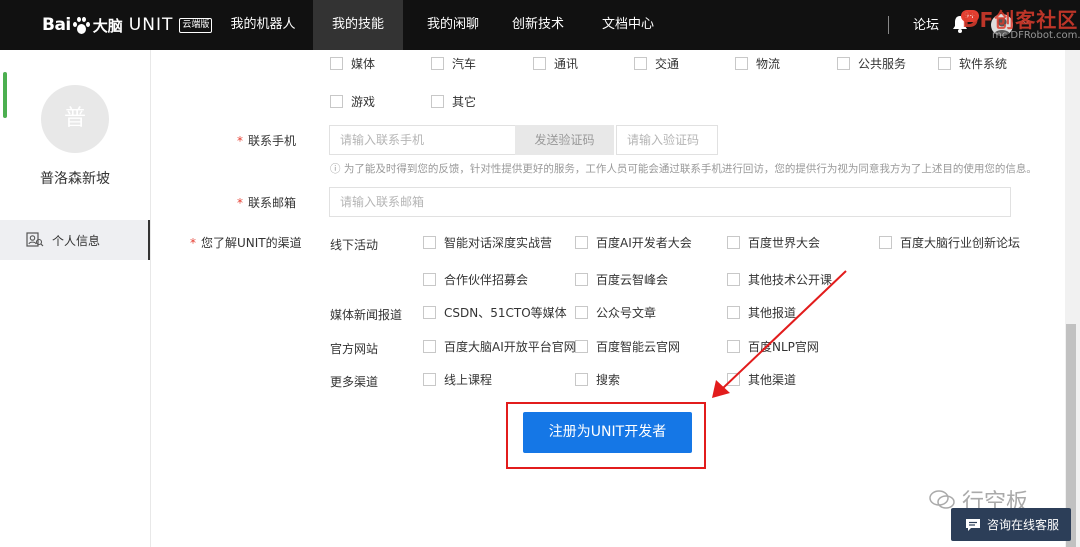 The height and width of the screenshot is (547, 1080). I want to click on nav-forum: 论坛, so click(926, 26).